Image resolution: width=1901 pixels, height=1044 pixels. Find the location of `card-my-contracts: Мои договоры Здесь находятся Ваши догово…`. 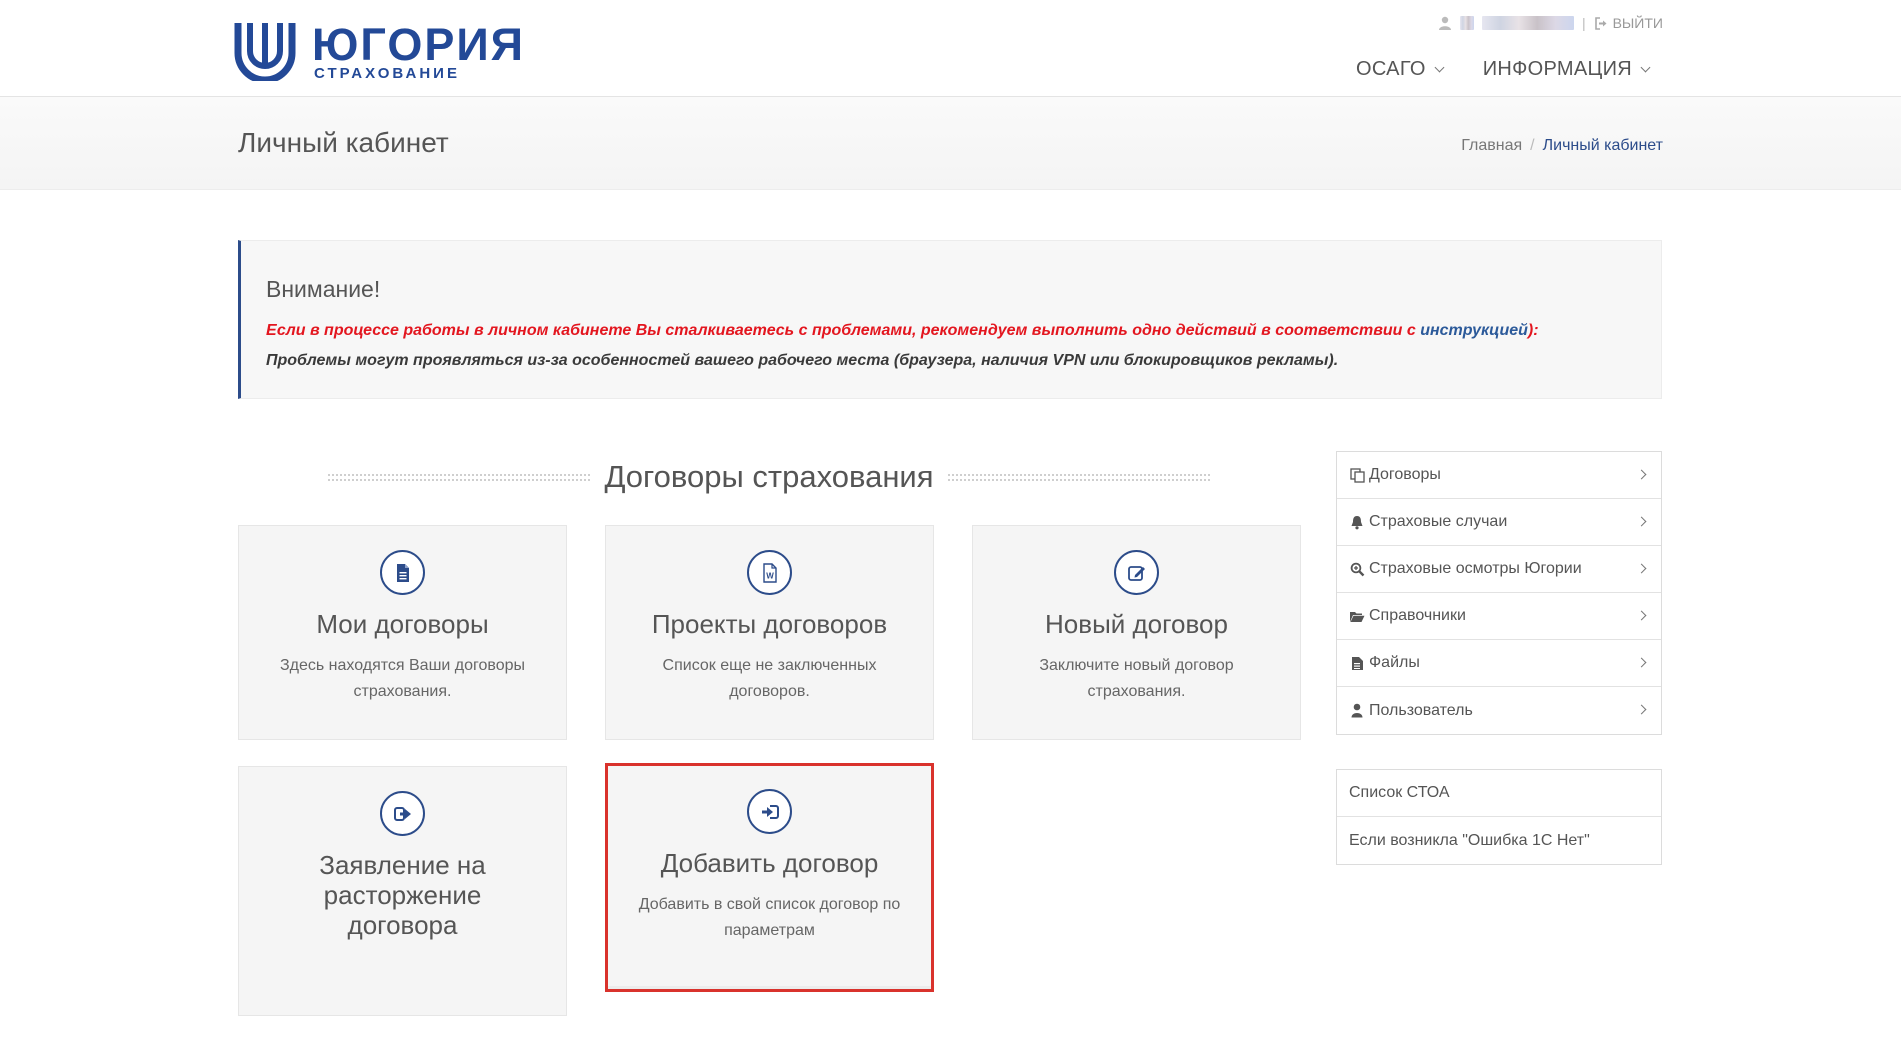

card-my-contracts: Мои договоры Здесь находятся Ваши догово… is located at coordinates (402, 632).